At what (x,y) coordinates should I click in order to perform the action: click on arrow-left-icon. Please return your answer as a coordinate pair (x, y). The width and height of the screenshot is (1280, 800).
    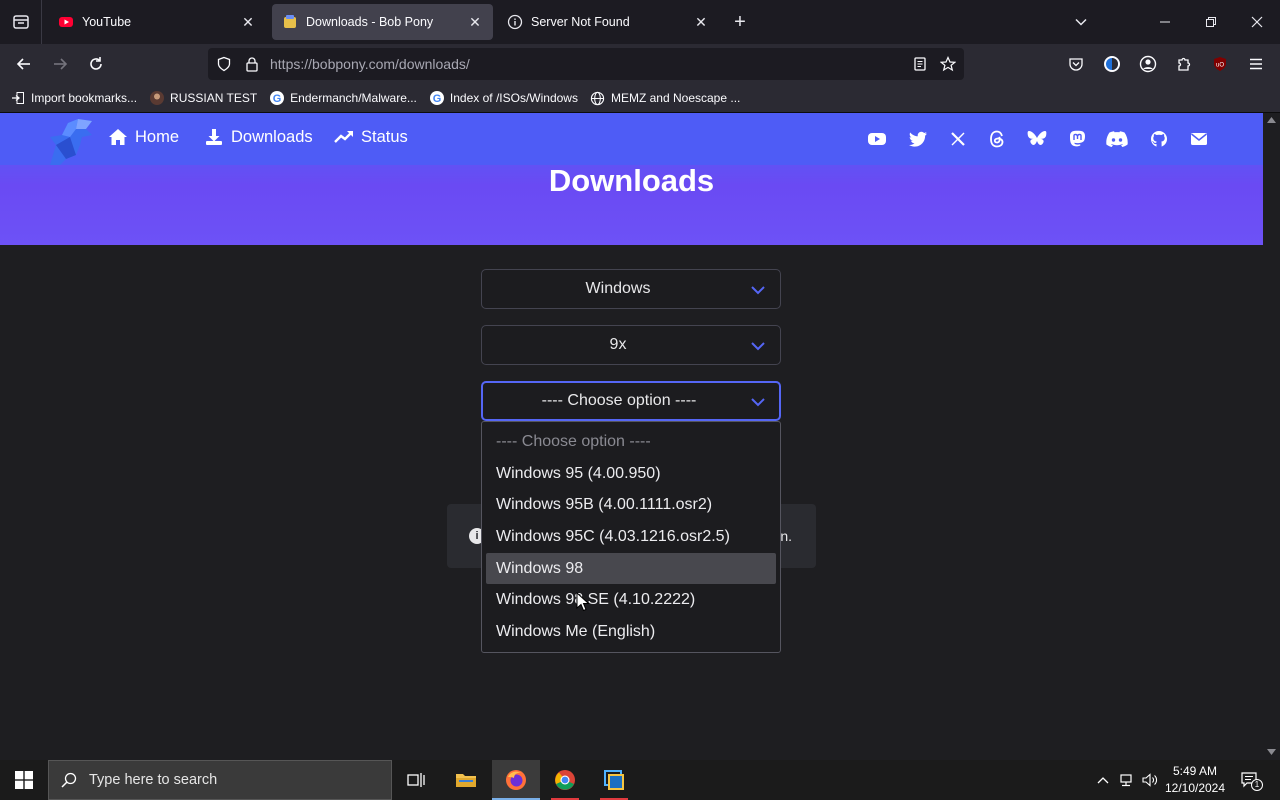
    Looking at the image, I should click on (23, 64).